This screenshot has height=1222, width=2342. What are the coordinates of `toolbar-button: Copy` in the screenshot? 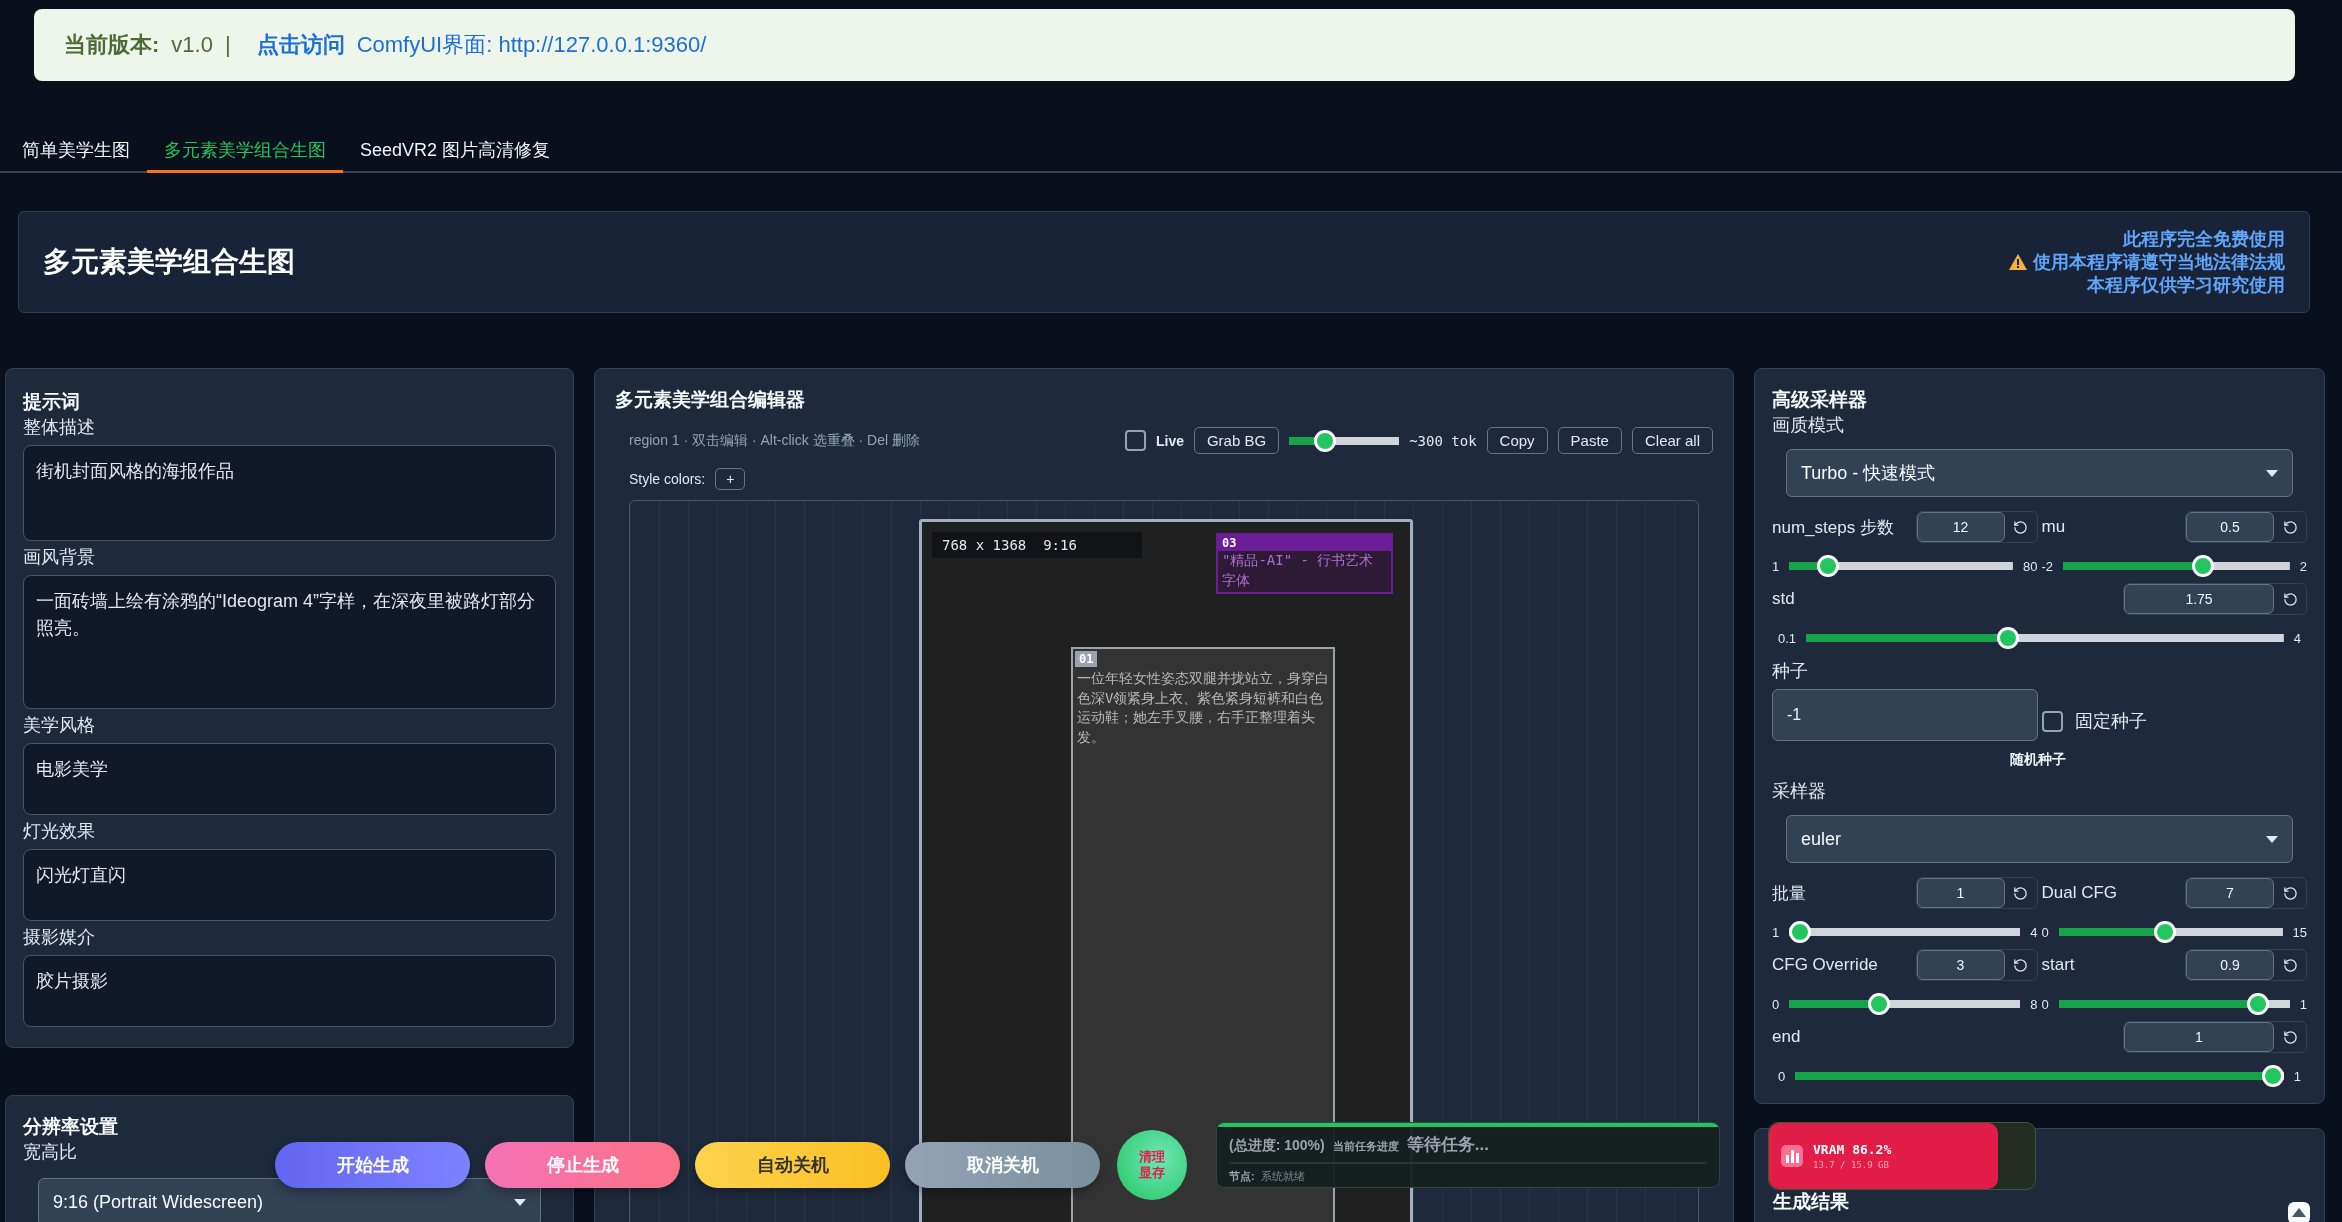 It's located at (1517, 440).